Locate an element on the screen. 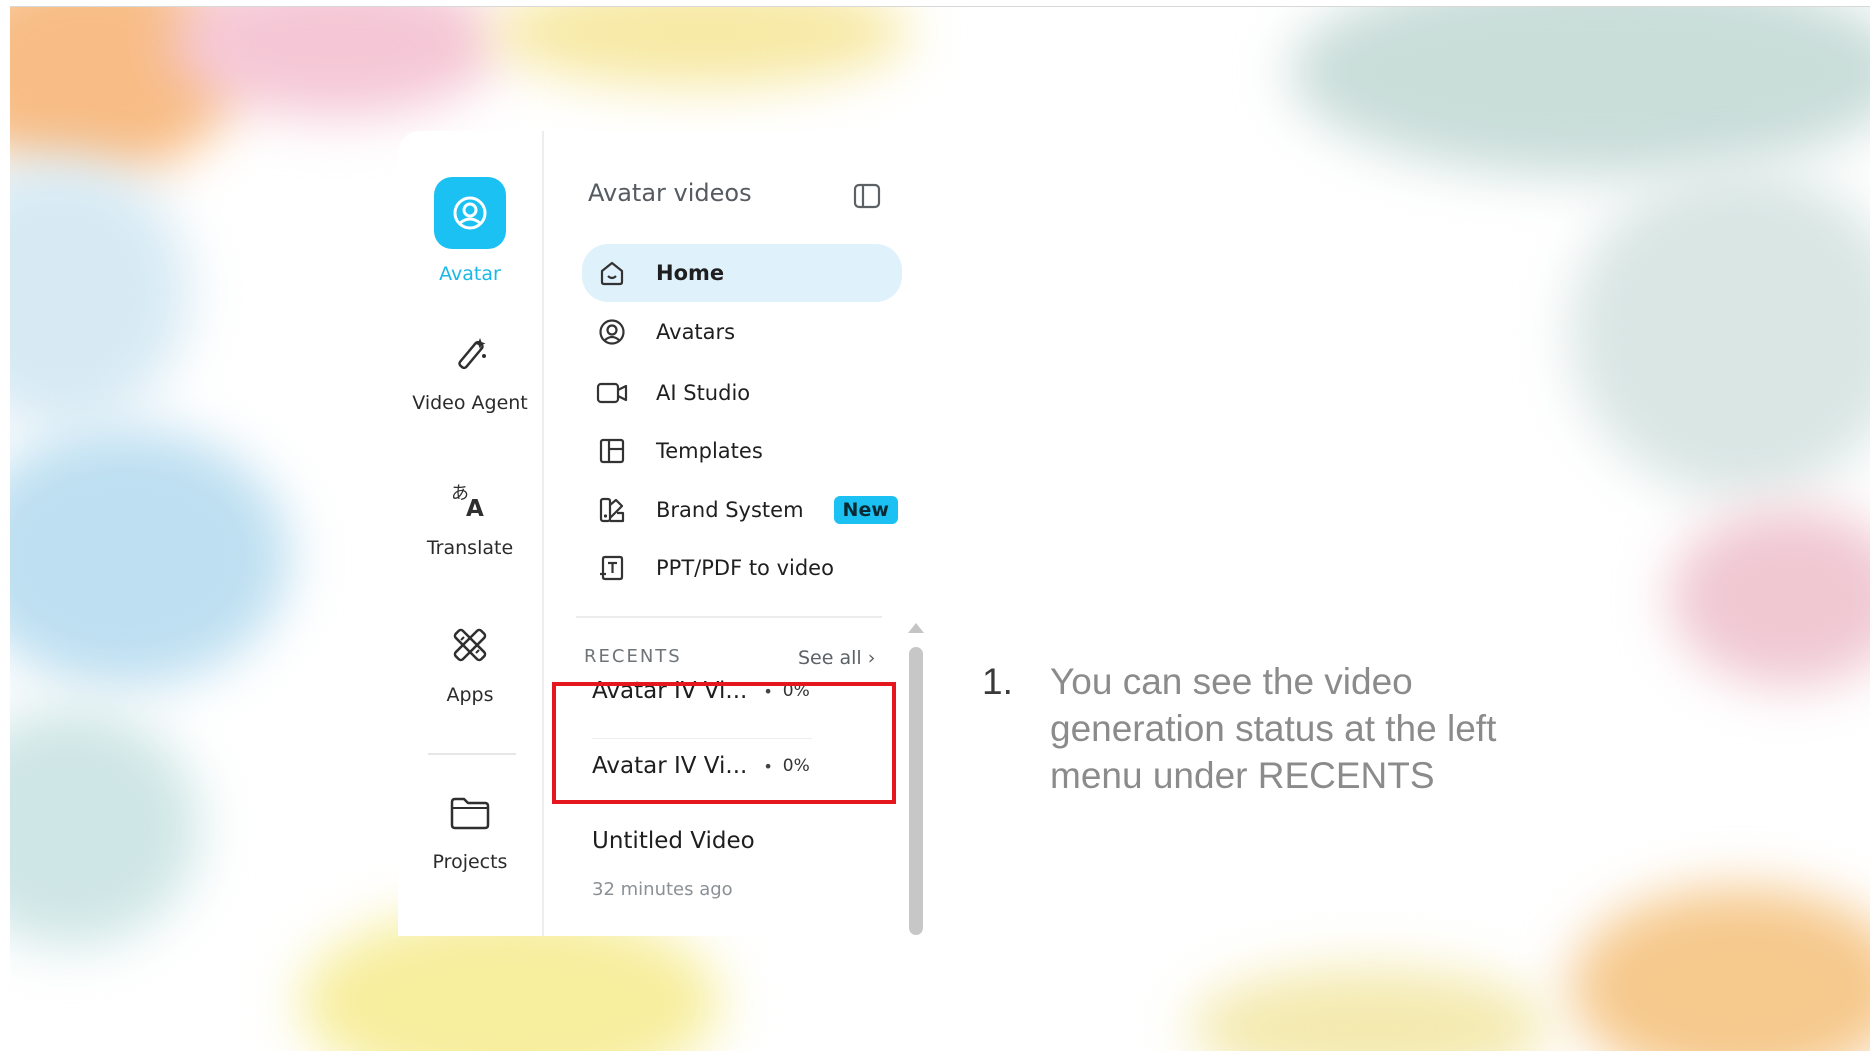 This screenshot has height=1051, width=1870. recents-scrollbar is located at coordinates (916, 791).